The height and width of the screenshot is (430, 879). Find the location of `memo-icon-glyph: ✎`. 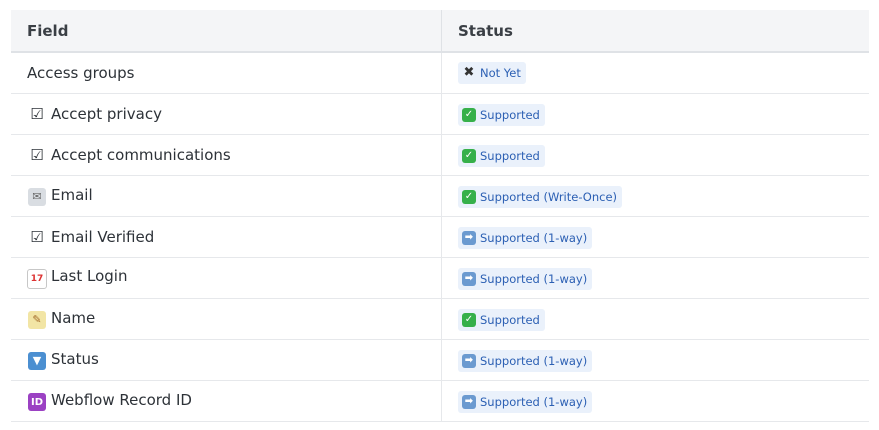

memo-icon-glyph: ✎ is located at coordinates (37, 319).